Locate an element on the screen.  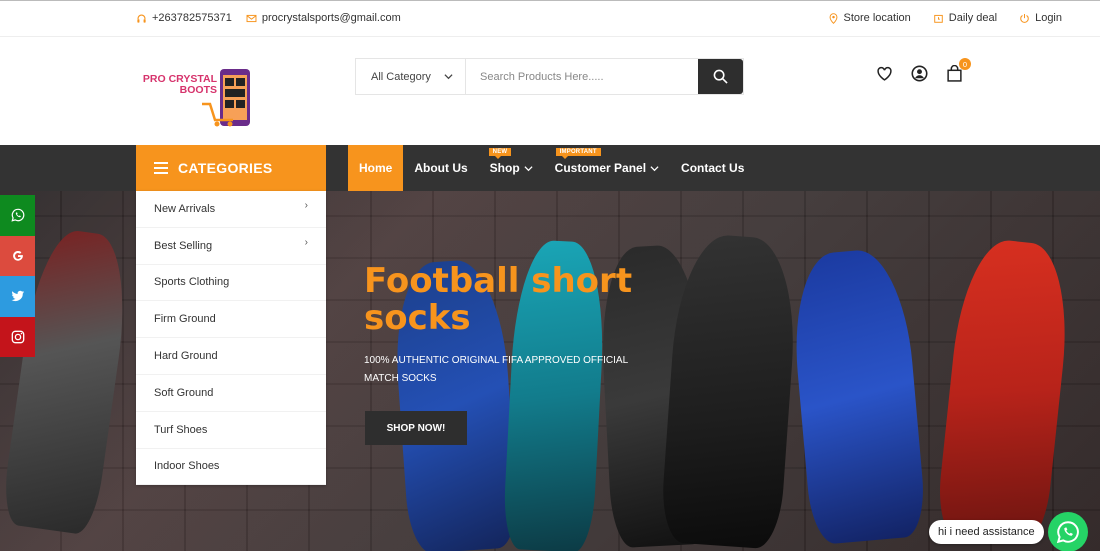
product-search: All Category is located at coordinates (549, 76).